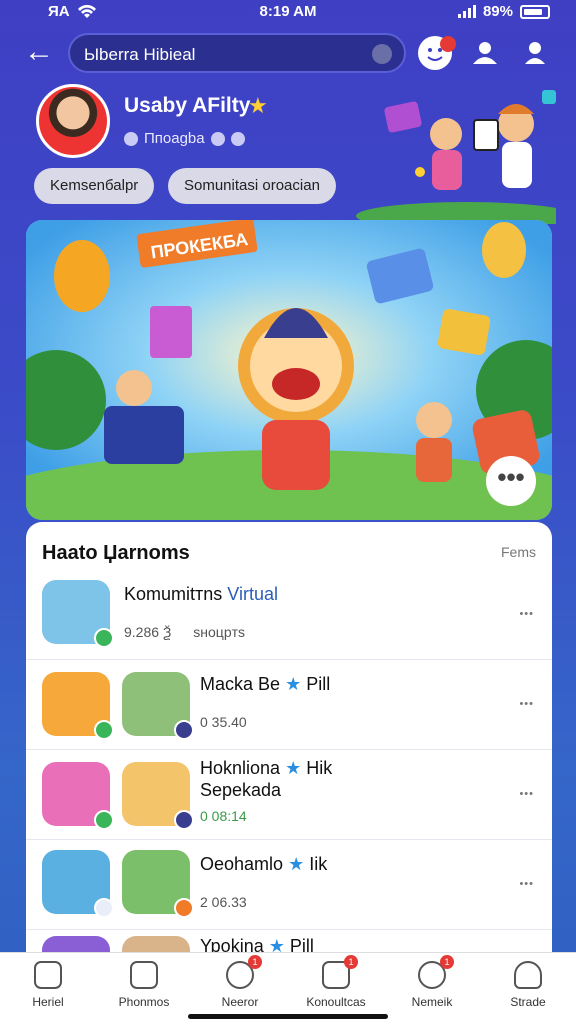  What do you see at coordinates (148, 632) in the screenshot?
I see `item-count: 9.286 Ѯ` at bounding box center [148, 632].